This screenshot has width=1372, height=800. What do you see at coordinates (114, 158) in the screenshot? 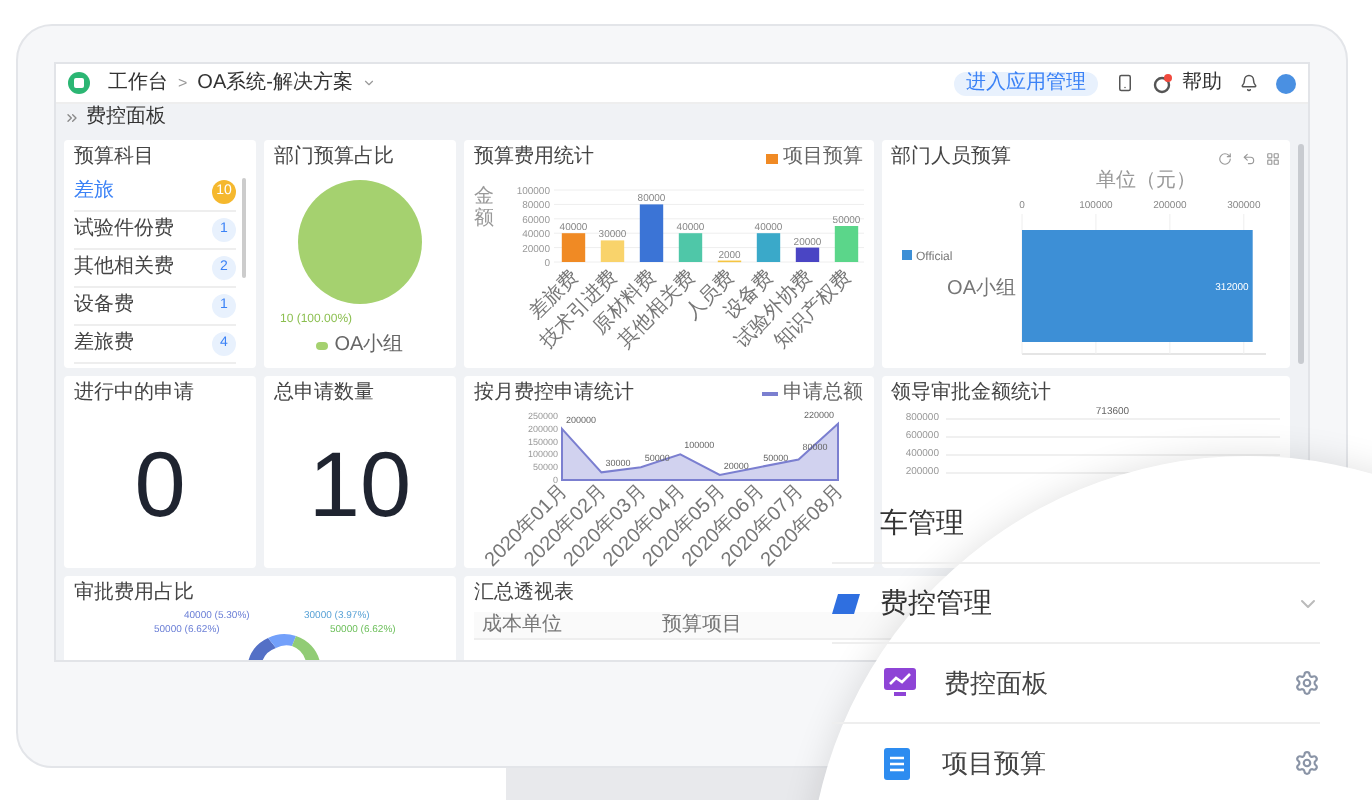
I see `card-title: 预算科目` at bounding box center [114, 158].